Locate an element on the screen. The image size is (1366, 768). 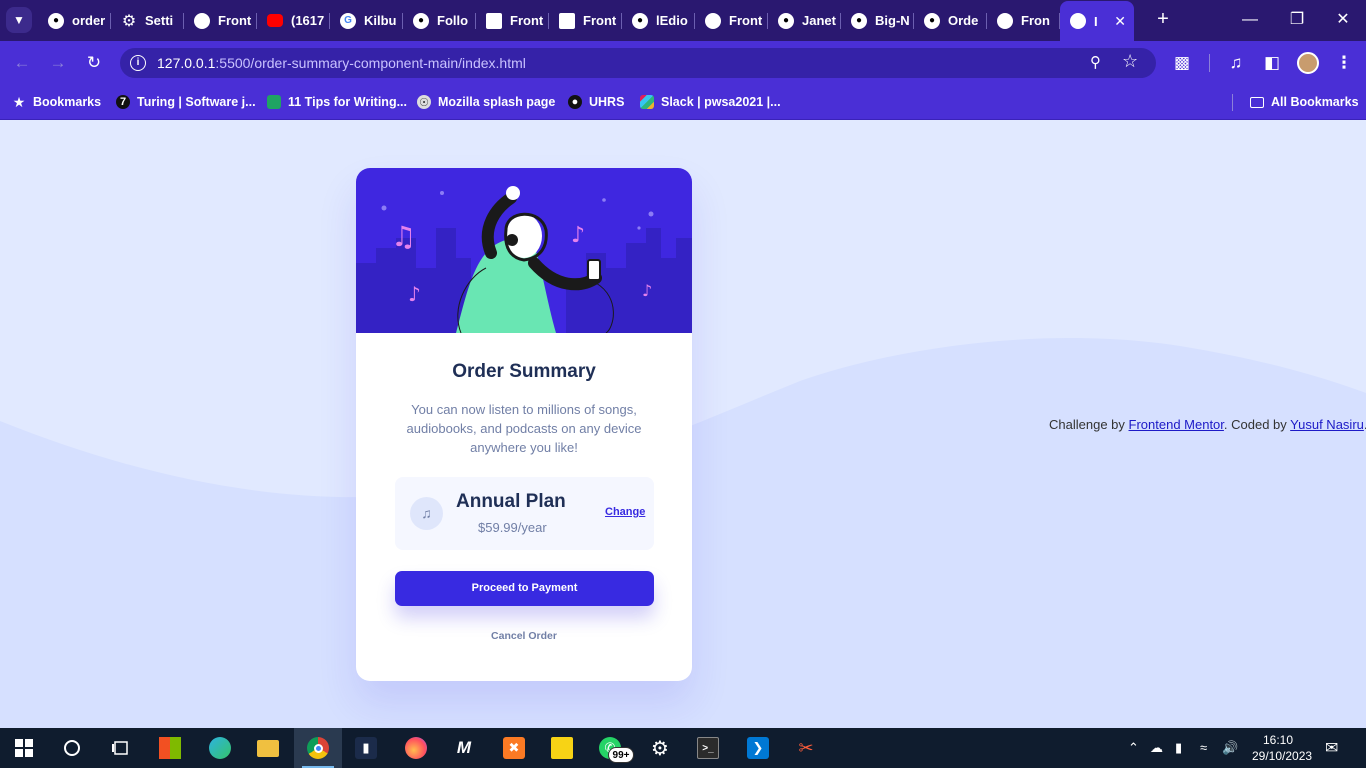
all-bookmarks-button: All Bookmarks is located at coordinates (1304, 102).